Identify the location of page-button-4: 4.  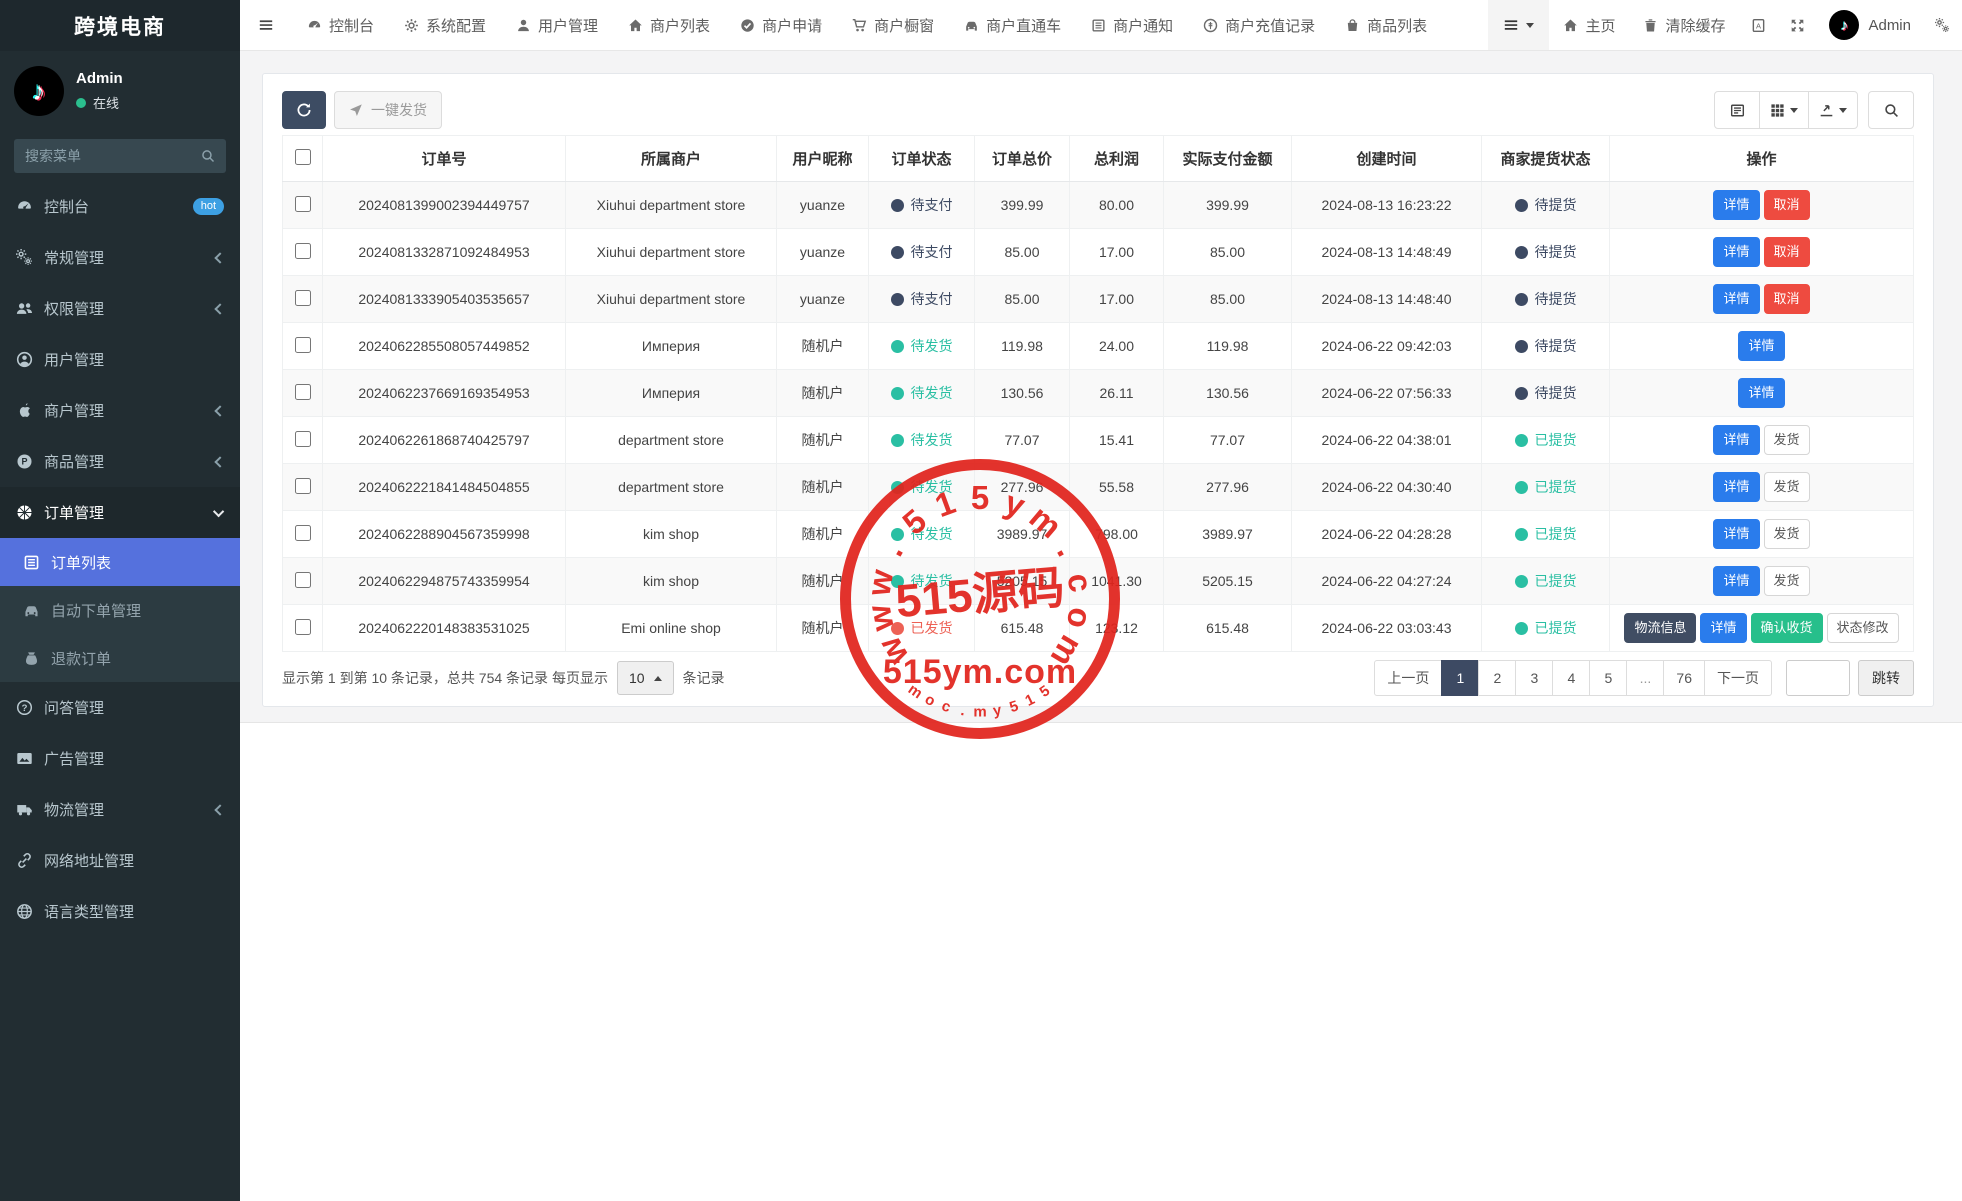
(1571, 678).